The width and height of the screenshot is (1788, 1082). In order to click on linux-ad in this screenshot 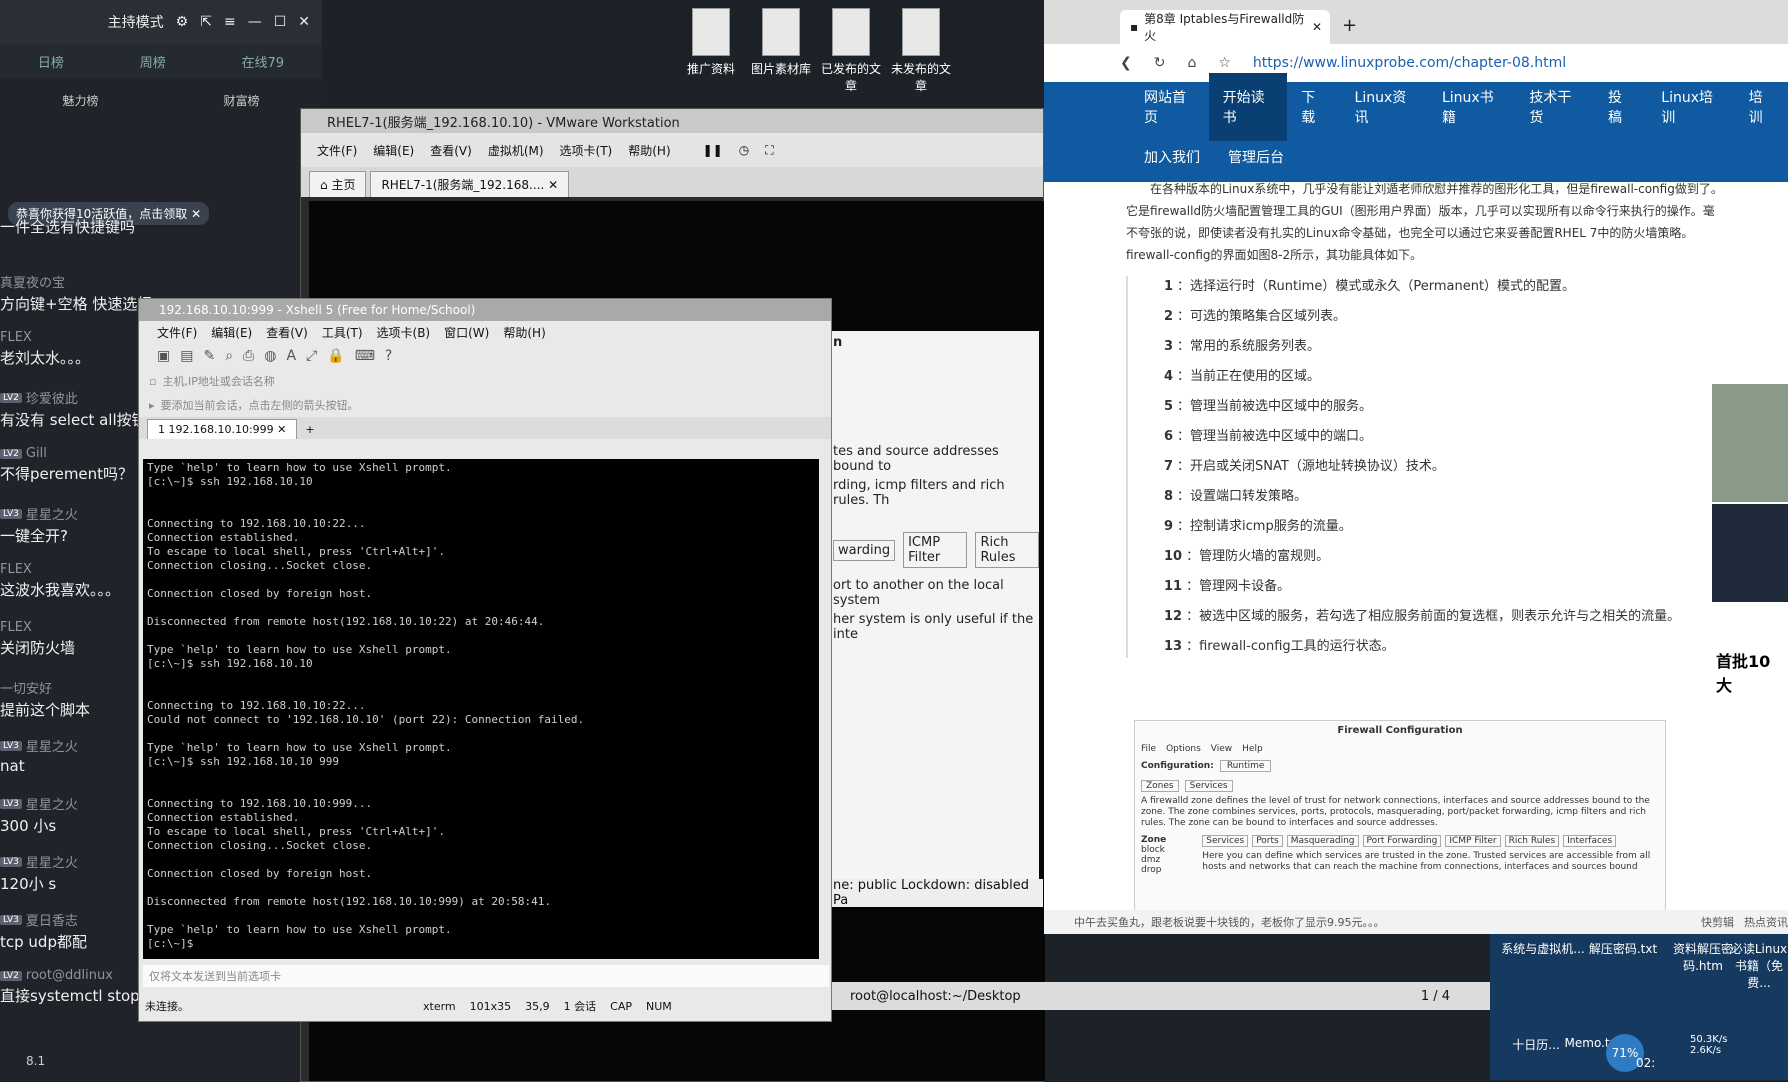, I will do `click(1750, 443)`.